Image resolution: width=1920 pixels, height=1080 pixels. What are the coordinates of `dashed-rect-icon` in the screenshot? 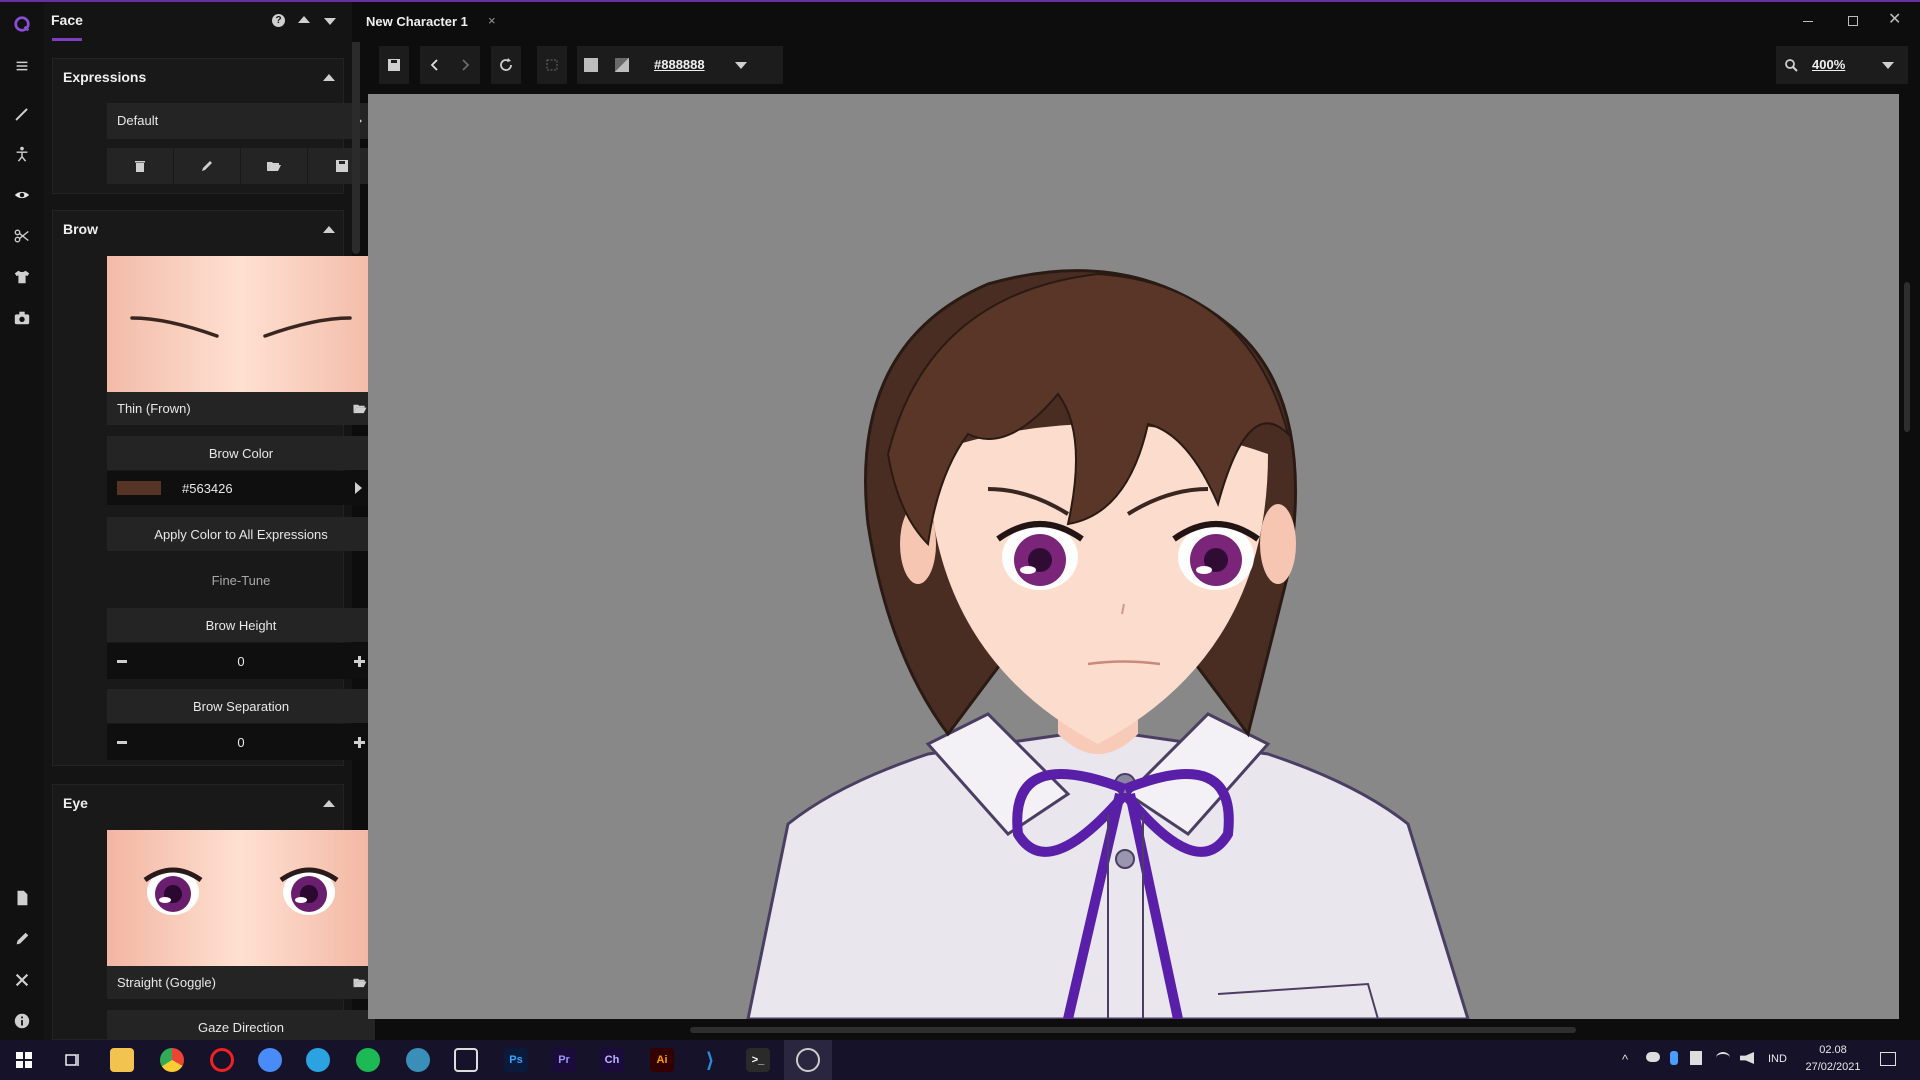 It's located at (552, 65).